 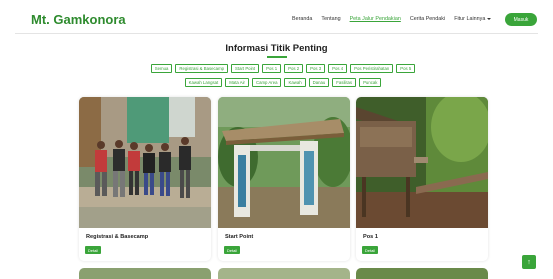 What do you see at coordinates (406, 68) in the screenshot?
I see `filter-chip-pos-5: Pos 5` at bounding box center [406, 68].